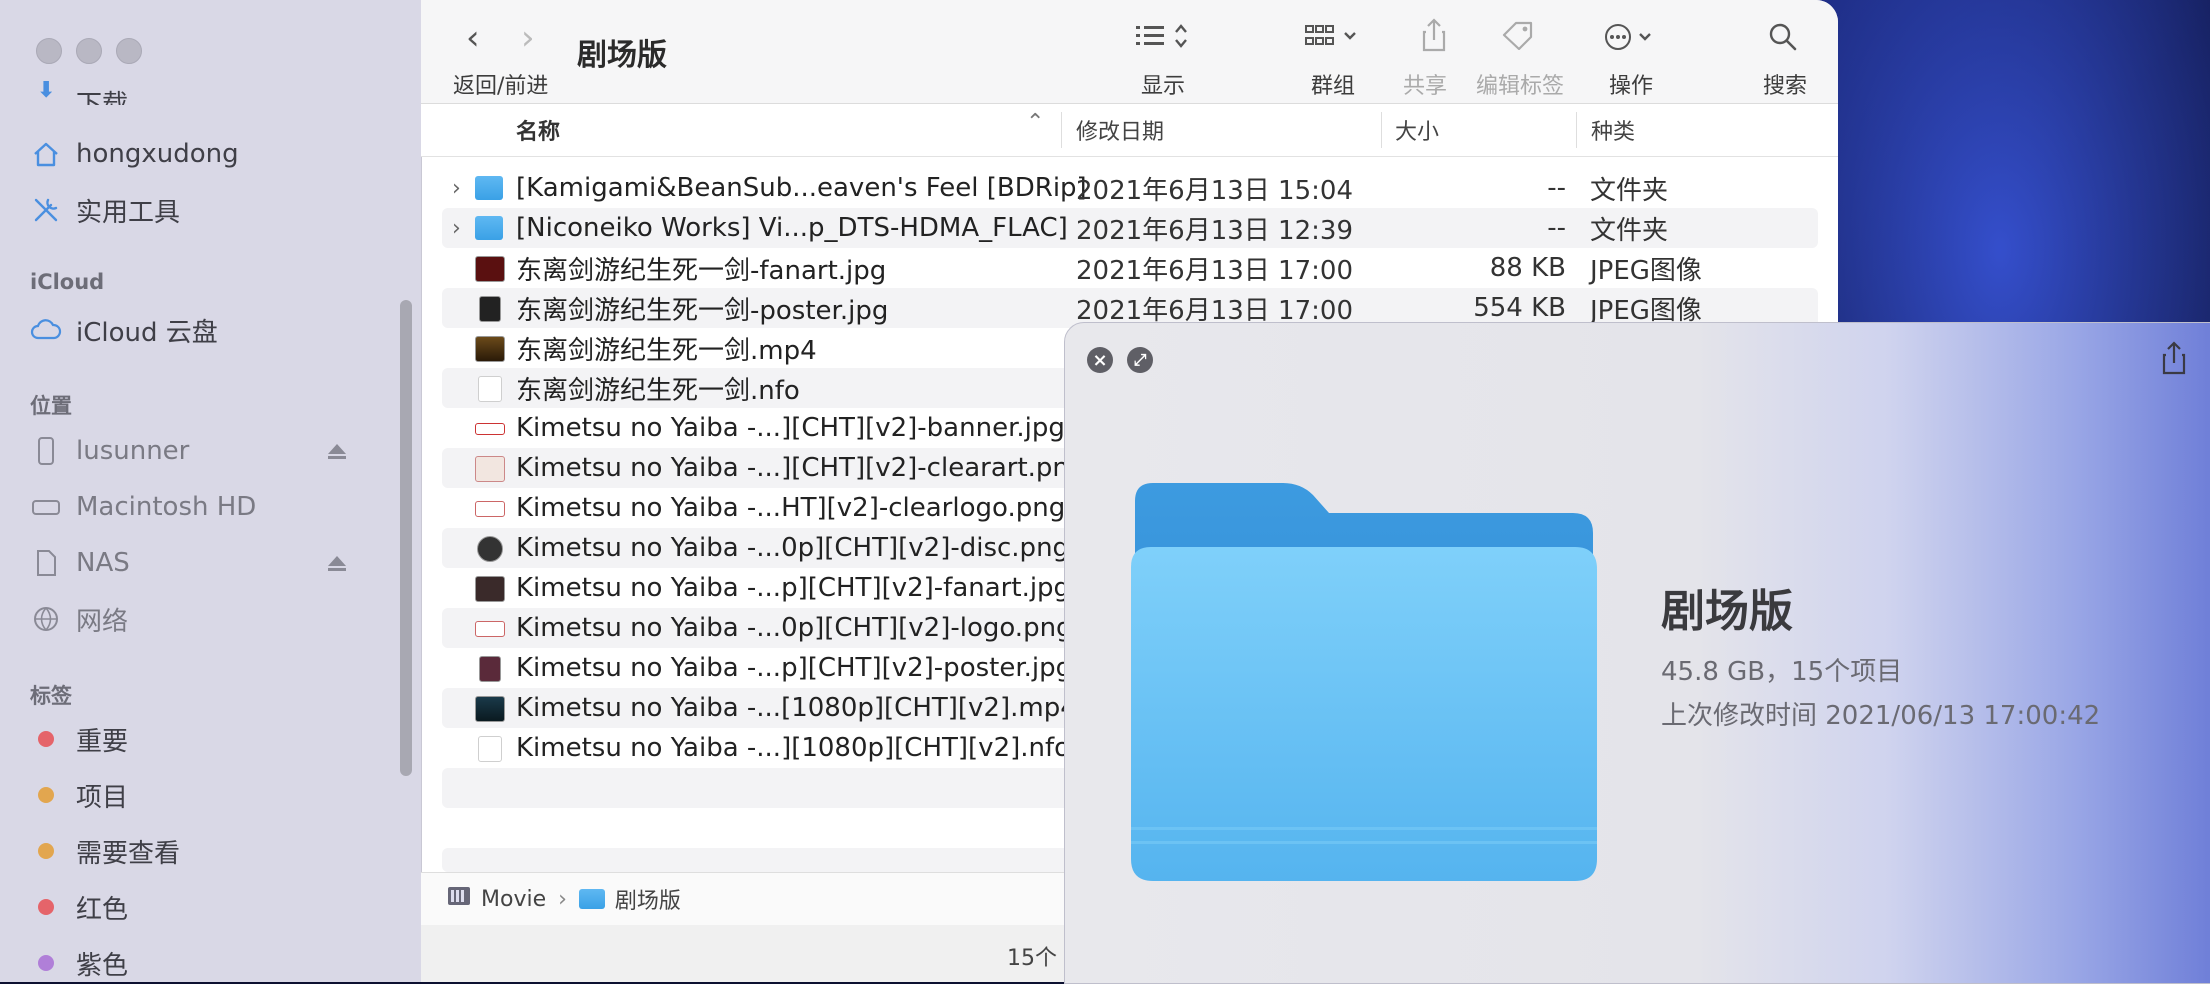 The image size is (2210, 984). What do you see at coordinates (528, 38) in the screenshot?
I see `forward-chevron-icon: ›` at bounding box center [528, 38].